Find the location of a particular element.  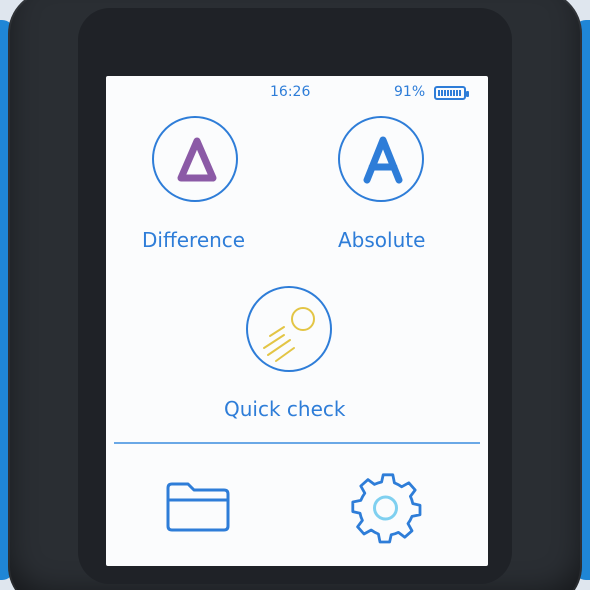

difference-label: Difference is located at coordinates (194, 240).